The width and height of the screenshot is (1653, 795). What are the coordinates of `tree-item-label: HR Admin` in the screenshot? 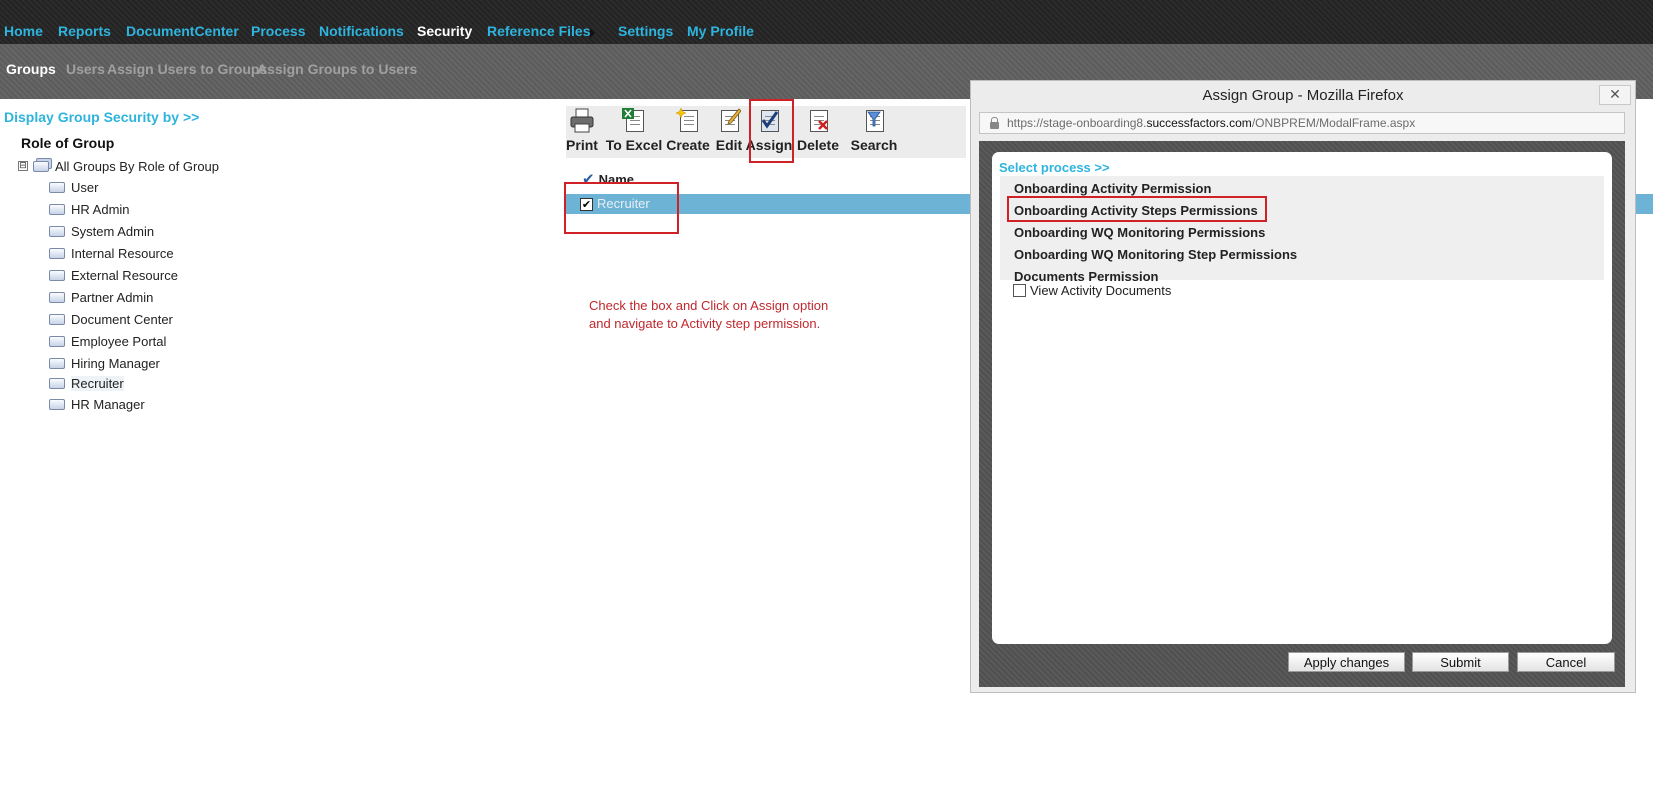 It's located at (100, 209).